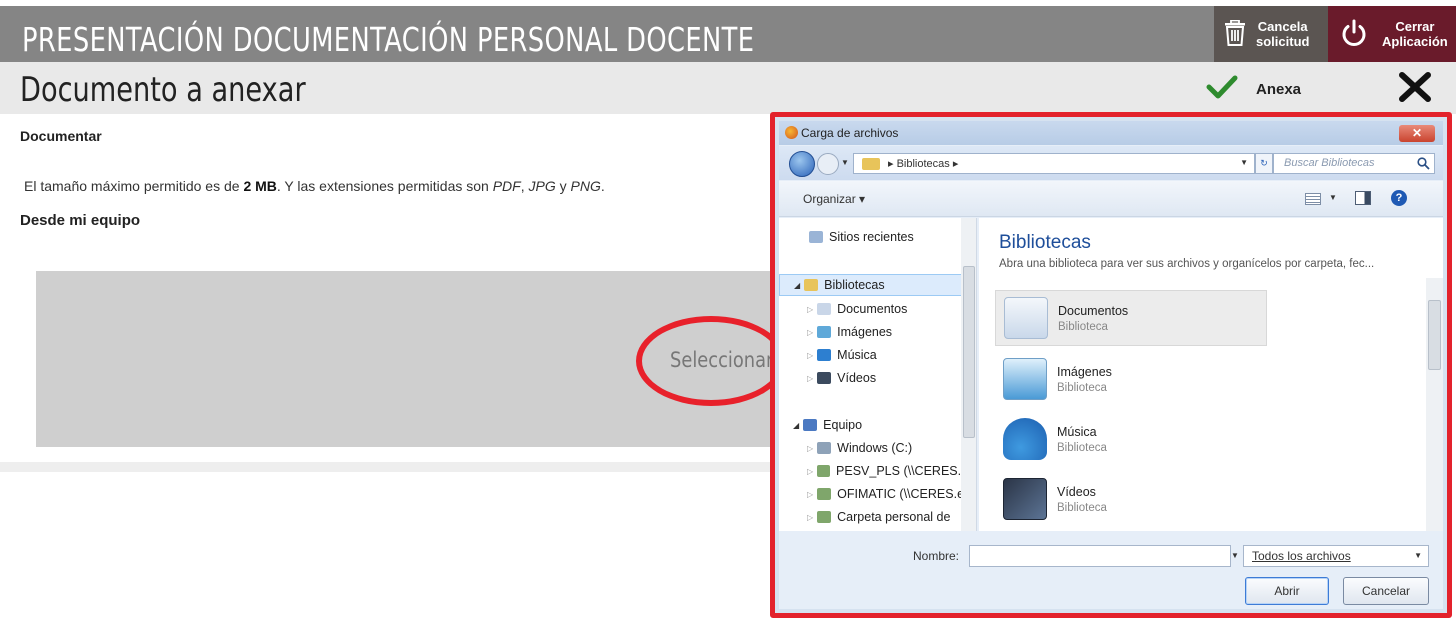 Image resolution: width=1456 pixels, height=620 pixels. What do you see at coordinates (877, 425) in the screenshot?
I see `nav-item-computer: ◢ Equipo` at bounding box center [877, 425].